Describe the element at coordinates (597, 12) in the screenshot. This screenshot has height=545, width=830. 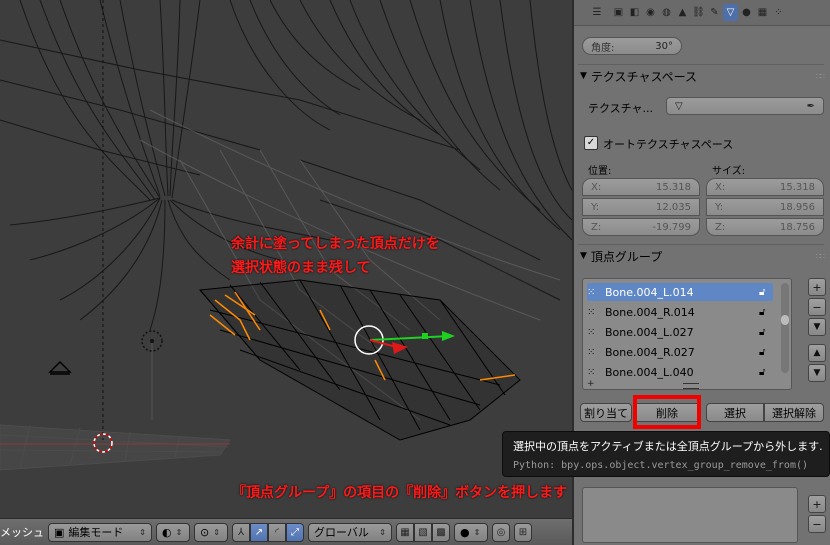
I see `editor-type-icon: ☰` at that location.